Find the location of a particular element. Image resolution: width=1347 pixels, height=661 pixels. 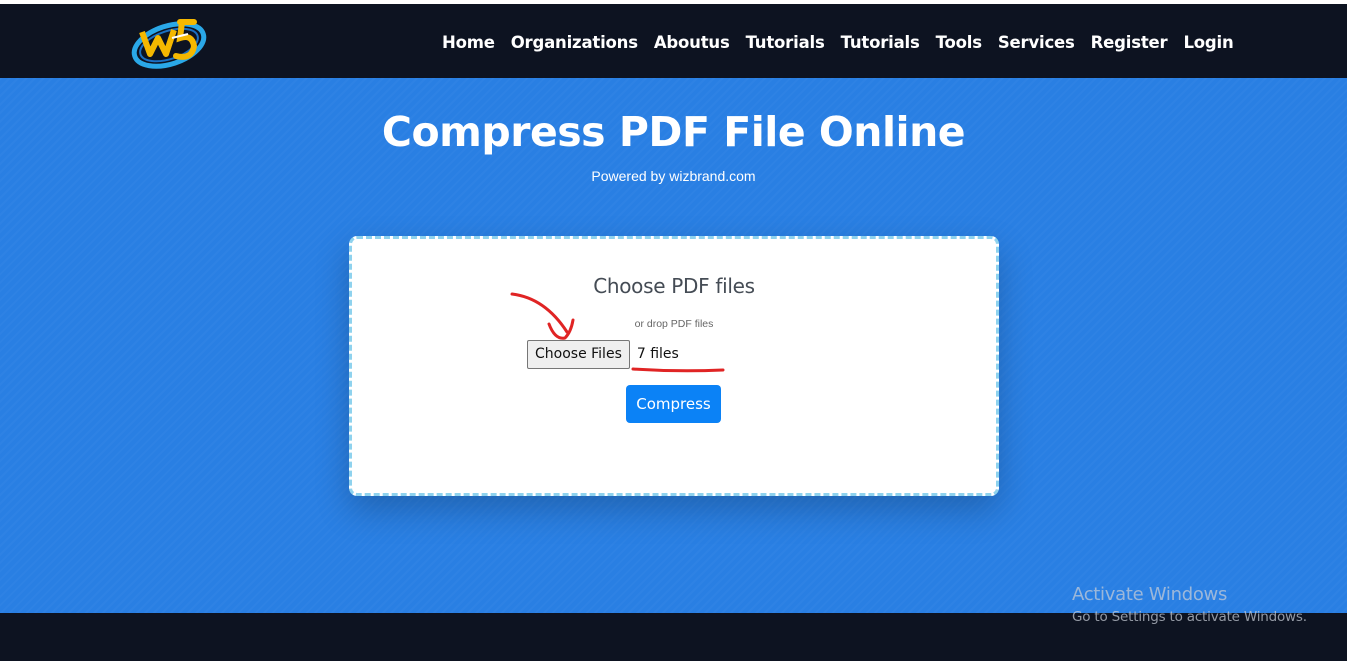

upload-heading: Choose PDF files is located at coordinates (674, 286).